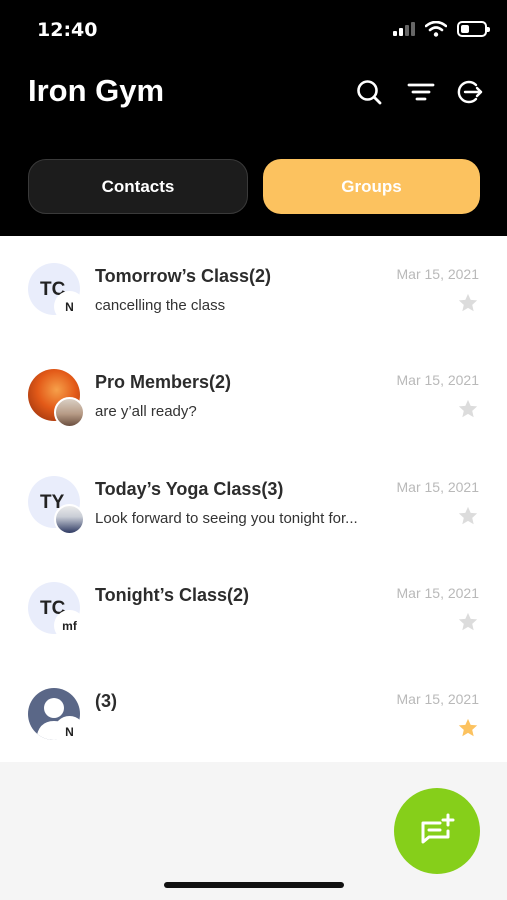 The height and width of the screenshot is (900, 507). I want to click on logout-icon, so click(469, 92).